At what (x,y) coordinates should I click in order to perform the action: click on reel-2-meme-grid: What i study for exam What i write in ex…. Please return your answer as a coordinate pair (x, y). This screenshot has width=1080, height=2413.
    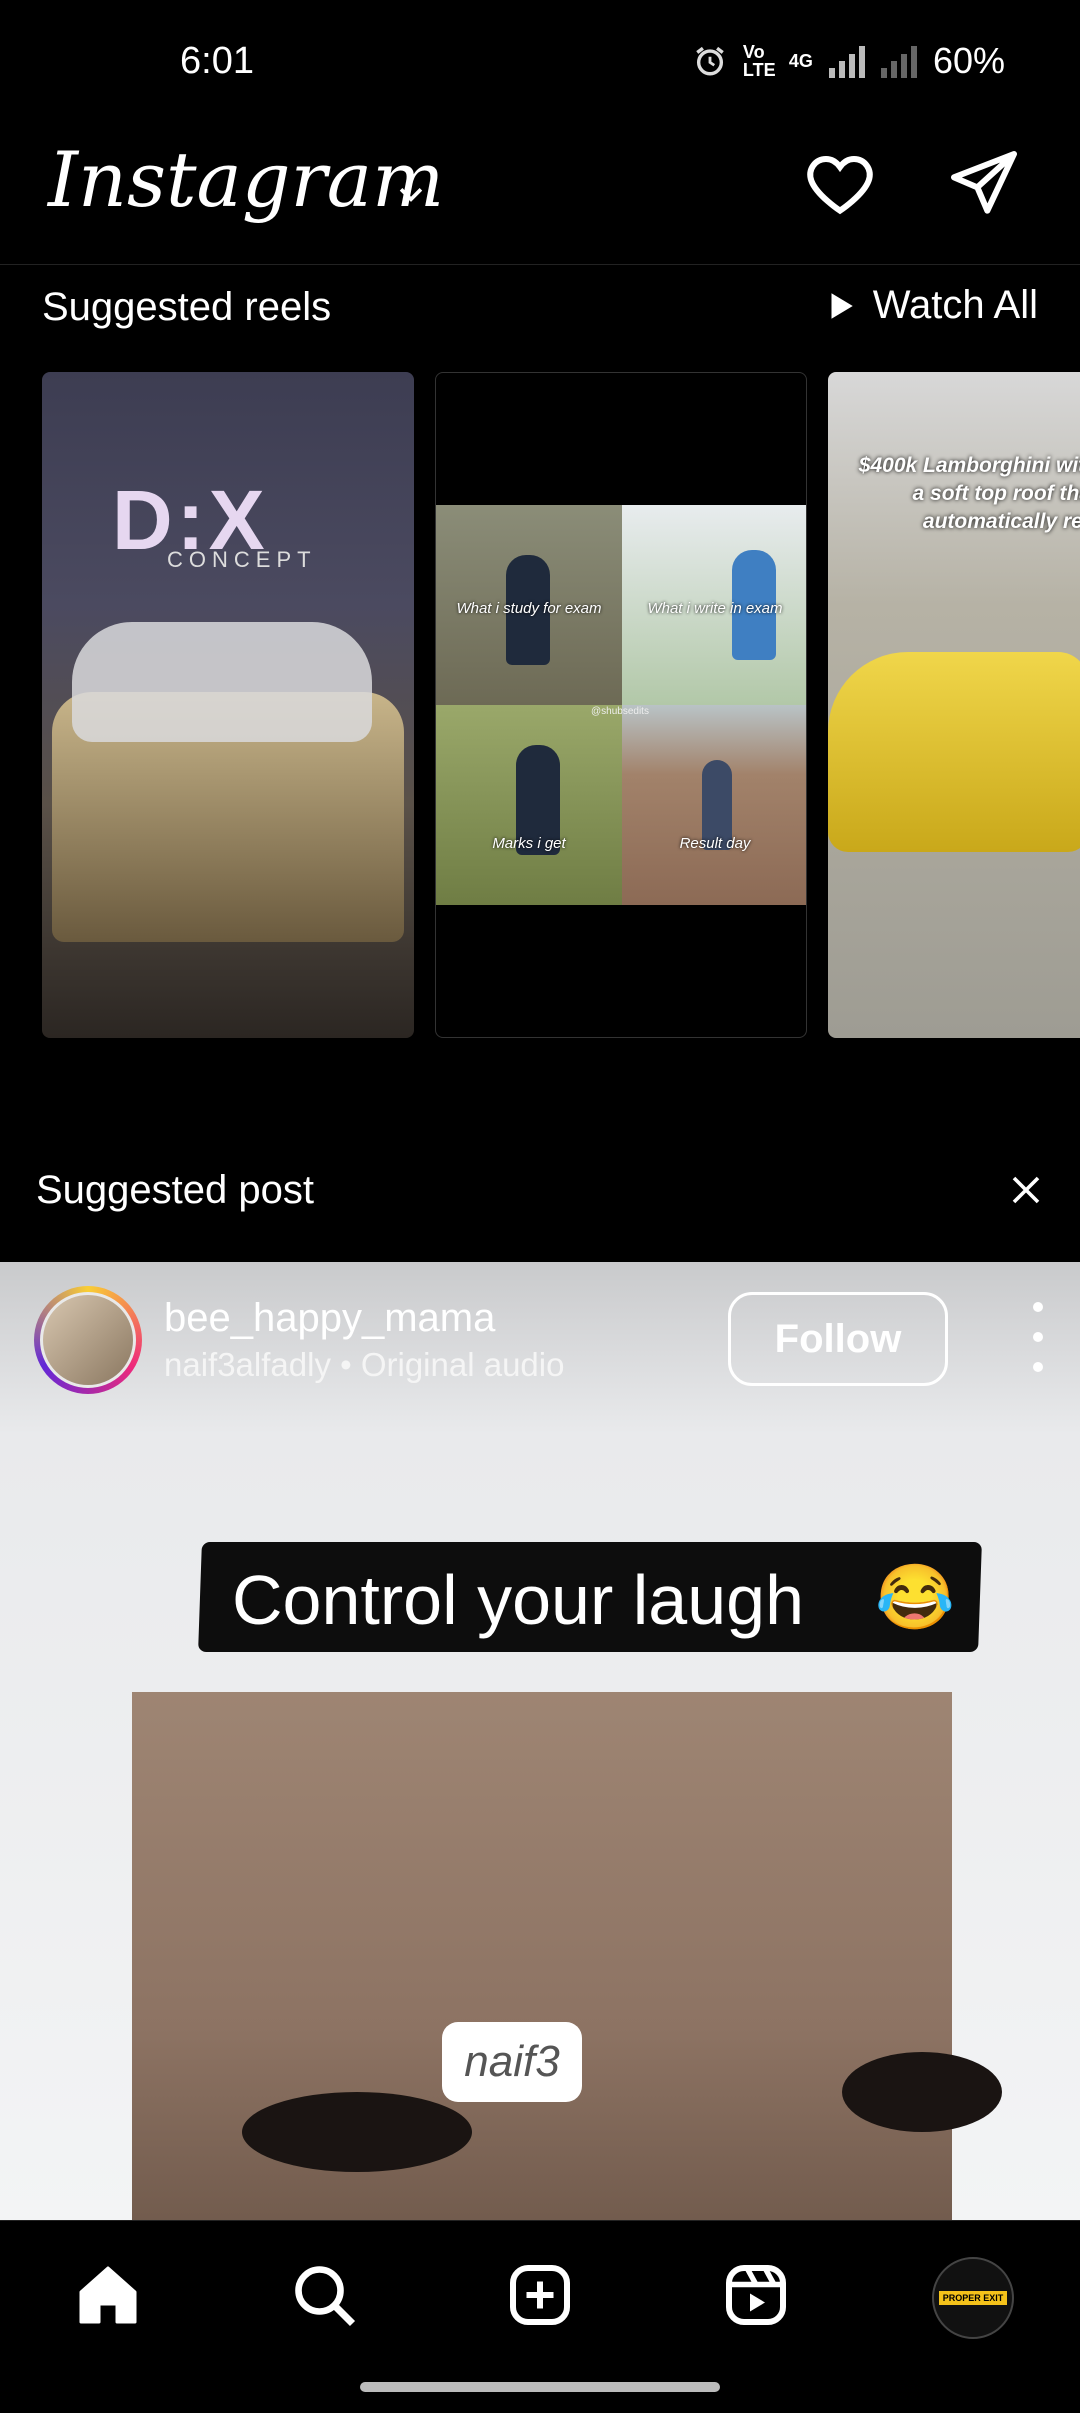
    Looking at the image, I should click on (621, 705).